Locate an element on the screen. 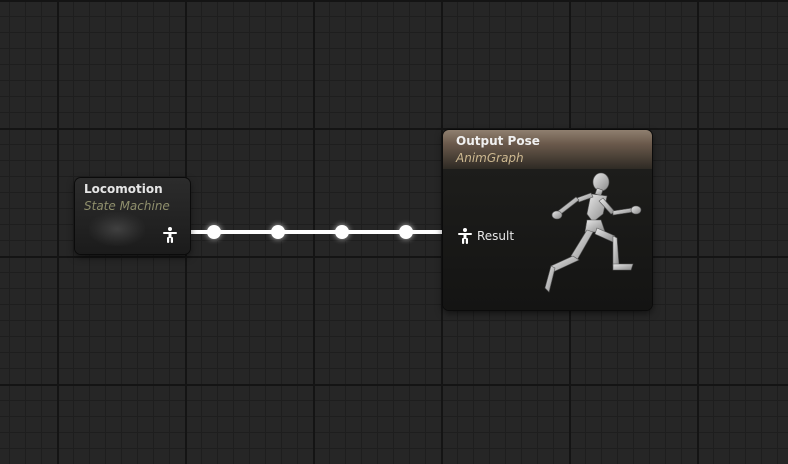 This screenshot has width=788, height=464. node-title: Output Pose is located at coordinates (498, 141).